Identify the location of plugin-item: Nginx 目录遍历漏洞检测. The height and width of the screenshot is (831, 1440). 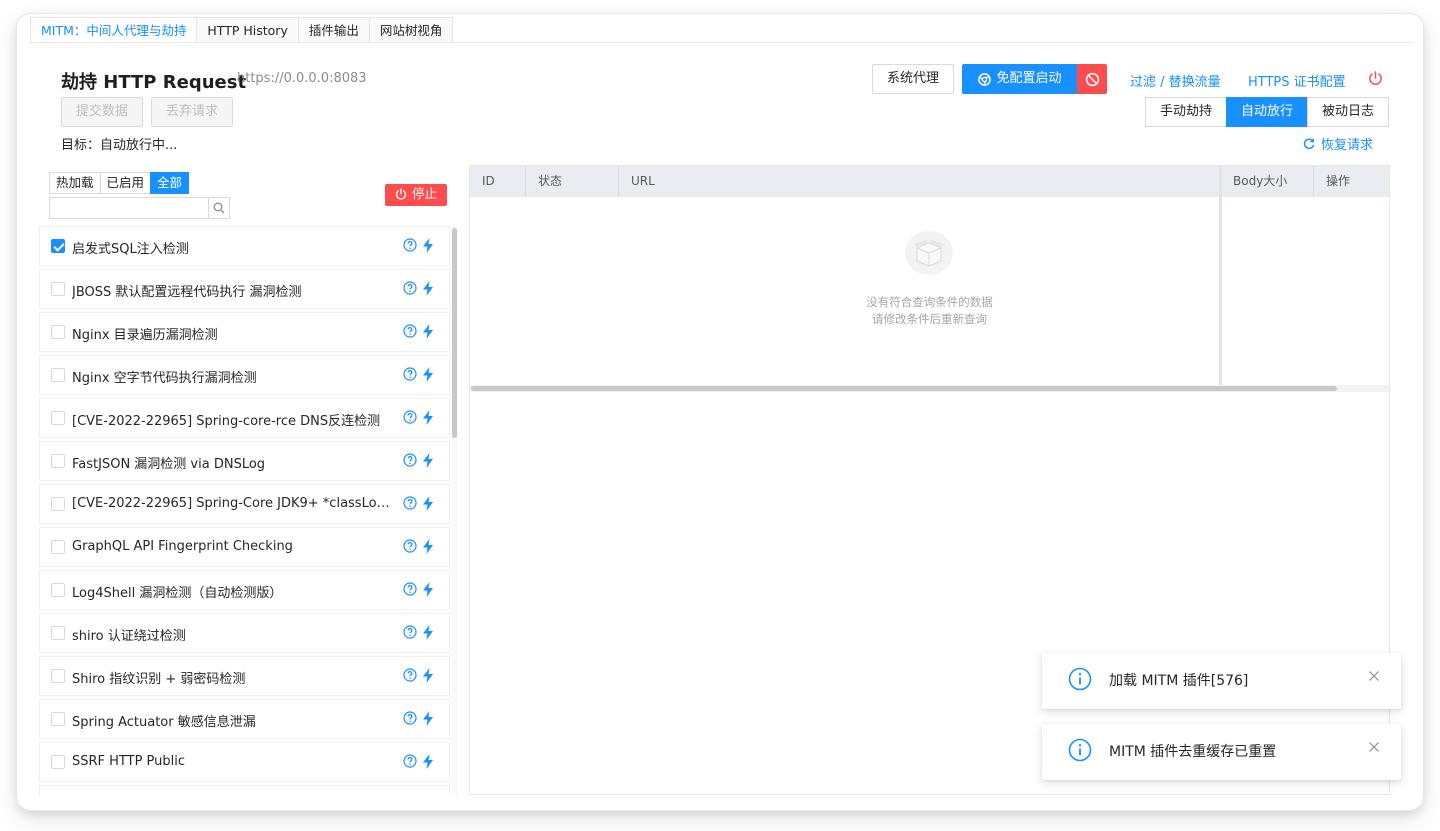
(244, 332).